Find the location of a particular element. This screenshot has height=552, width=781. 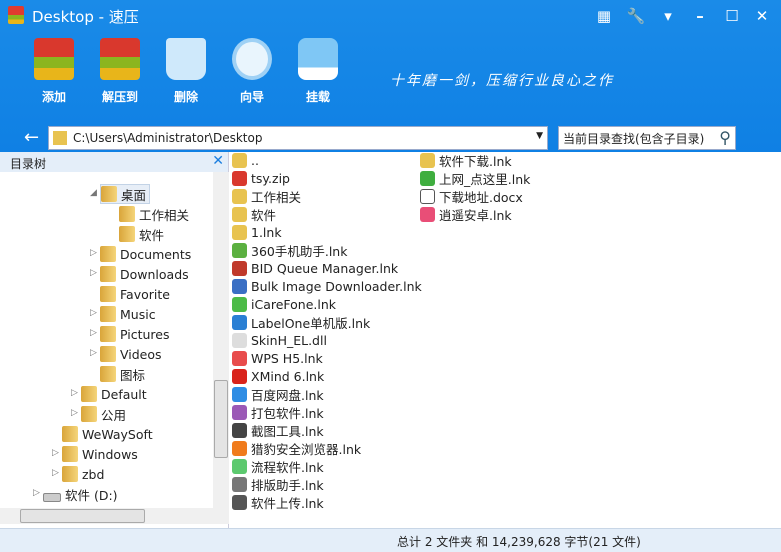

file-item: iCareFone.lnk is located at coordinates (284, 304).